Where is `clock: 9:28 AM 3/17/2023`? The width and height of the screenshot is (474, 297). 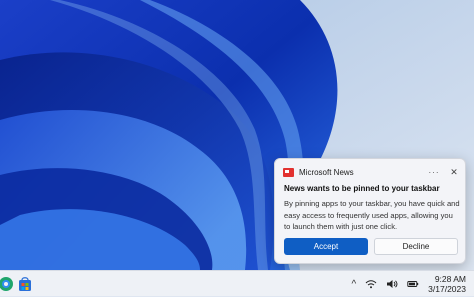 clock: 9:28 AM 3/17/2023 is located at coordinates (447, 284).